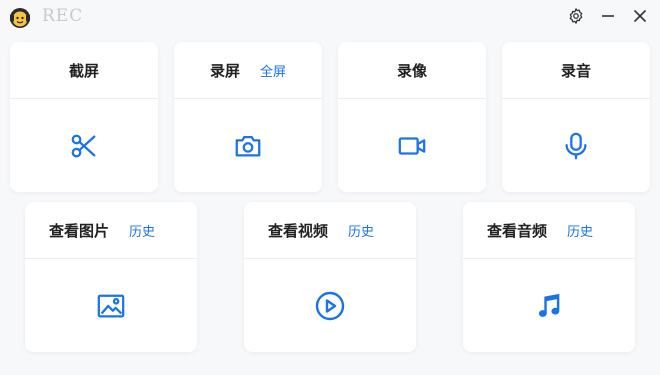  I want to click on card-header: 录音, so click(576, 70).